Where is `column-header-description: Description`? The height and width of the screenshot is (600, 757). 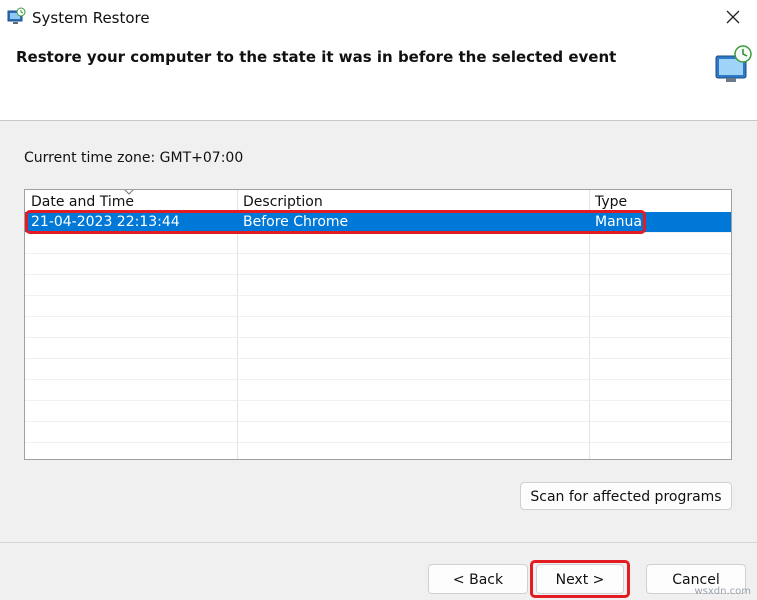
column-header-description: Description is located at coordinates (413, 201).